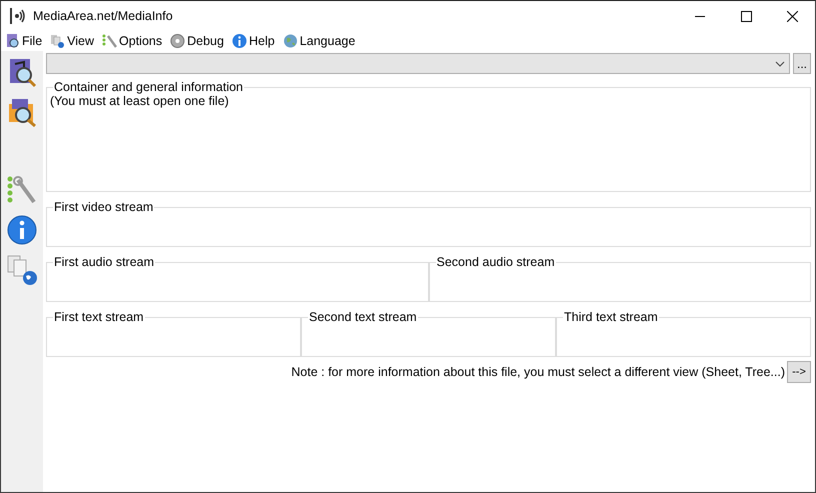  What do you see at coordinates (746, 16) in the screenshot?
I see `maximize-icon` at bounding box center [746, 16].